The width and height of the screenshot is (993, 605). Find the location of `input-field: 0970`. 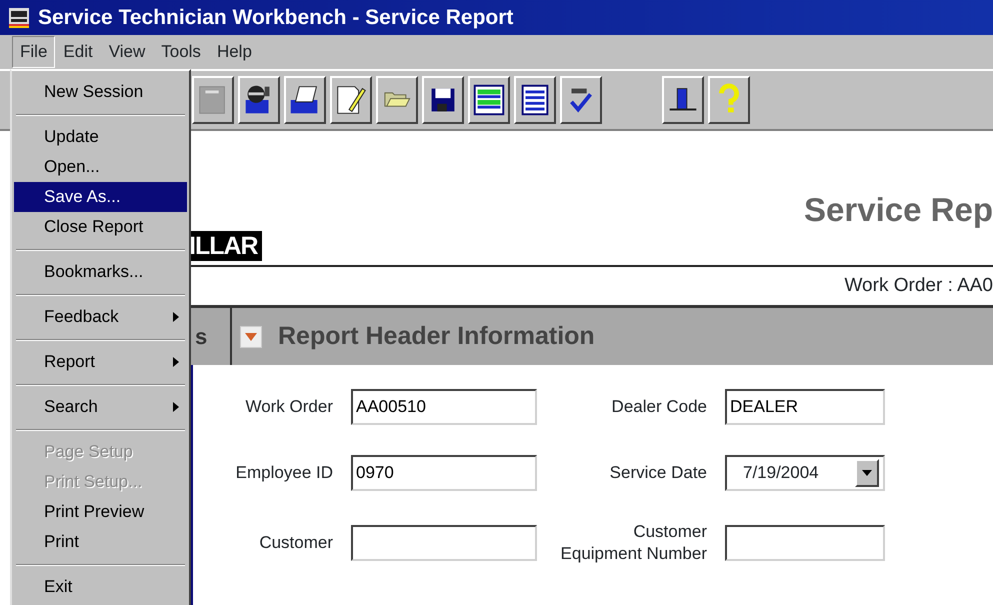

input-field: 0970 is located at coordinates (444, 473).